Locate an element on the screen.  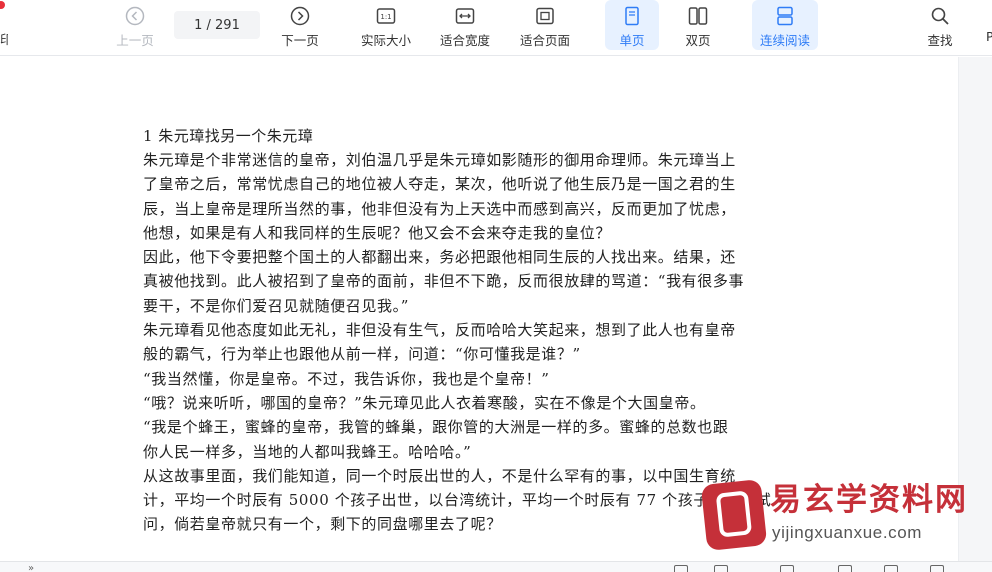
actual-size-icon: 1:1 is located at coordinates (386, 16).